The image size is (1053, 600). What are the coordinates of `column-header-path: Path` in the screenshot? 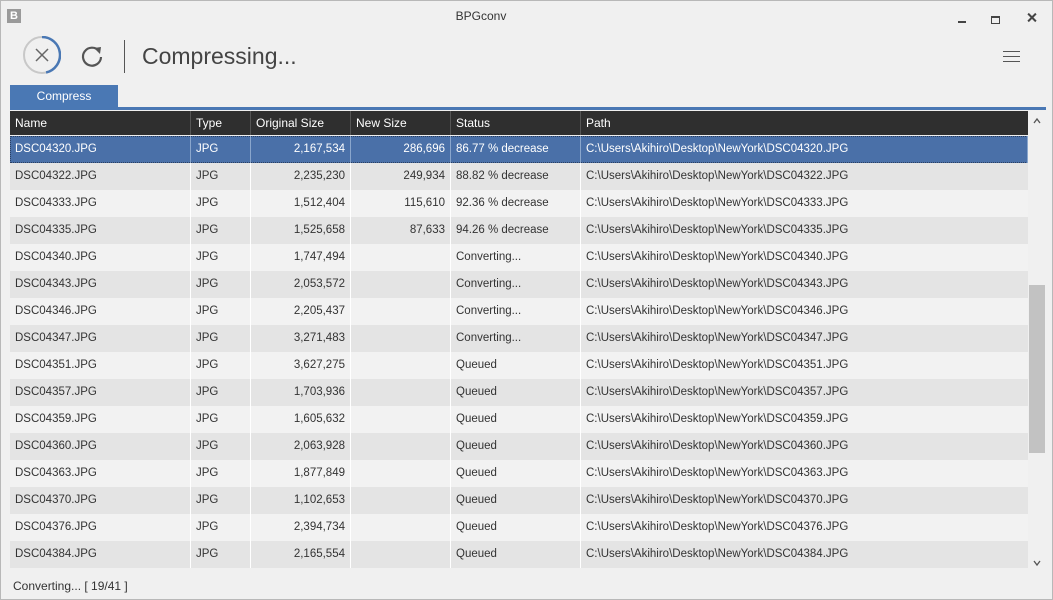 It's located at (804, 123).